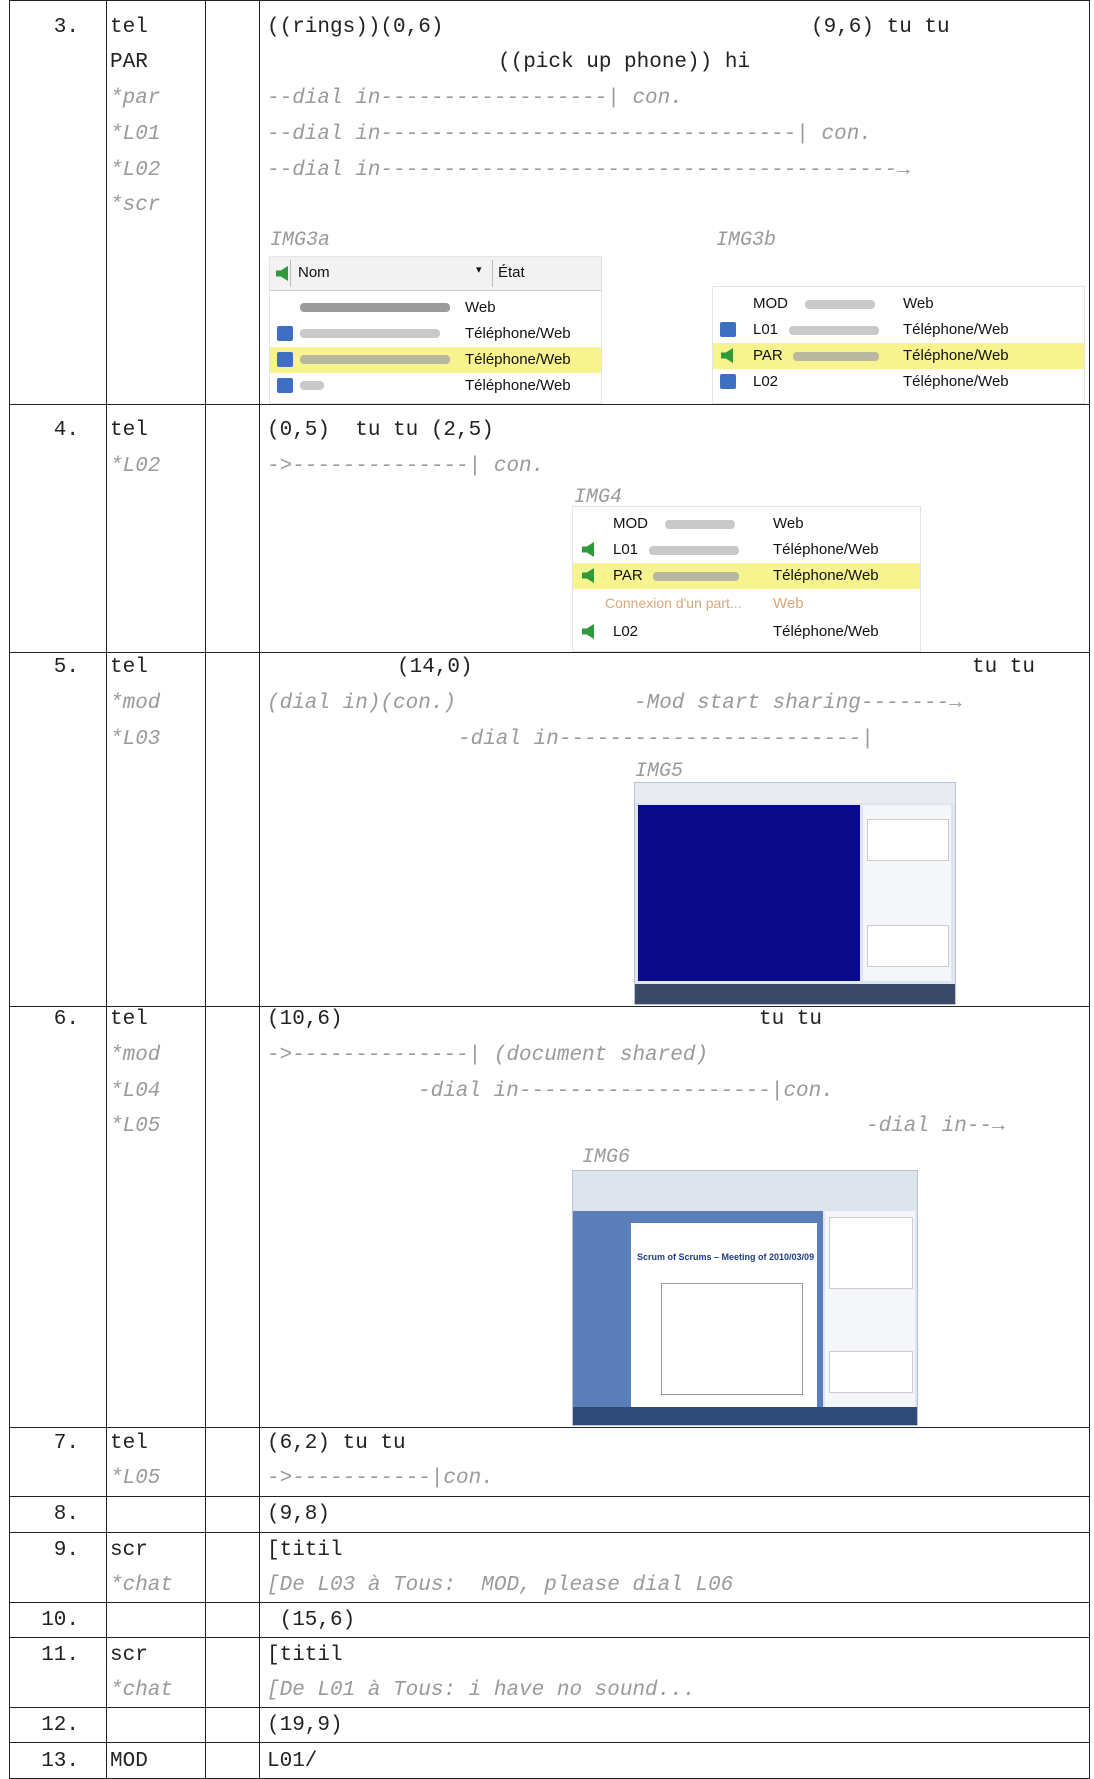  What do you see at coordinates (60, 1655) in the screenshot?
I see `turn-number: 11.` at bounding box center [60, 1655].